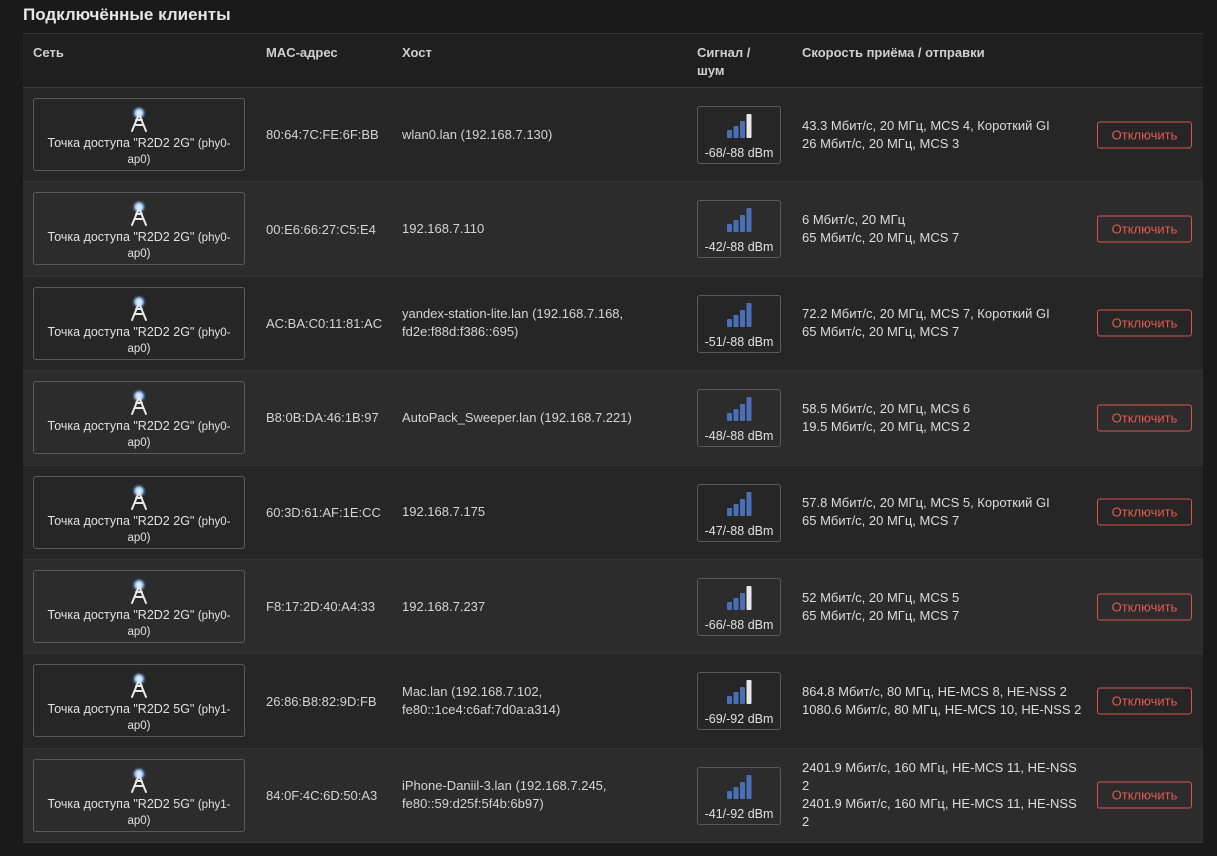  Describe the element at coordinates (477, 134) in the screenshot. I see `host-name: wlan0.lan (192.168.7.130)` at that location.